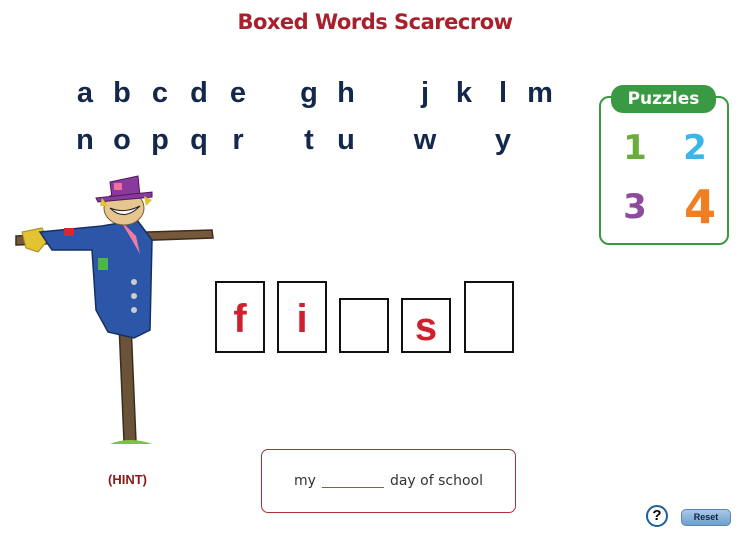  I want to click on letter-key-y: y, so click(503, 140).